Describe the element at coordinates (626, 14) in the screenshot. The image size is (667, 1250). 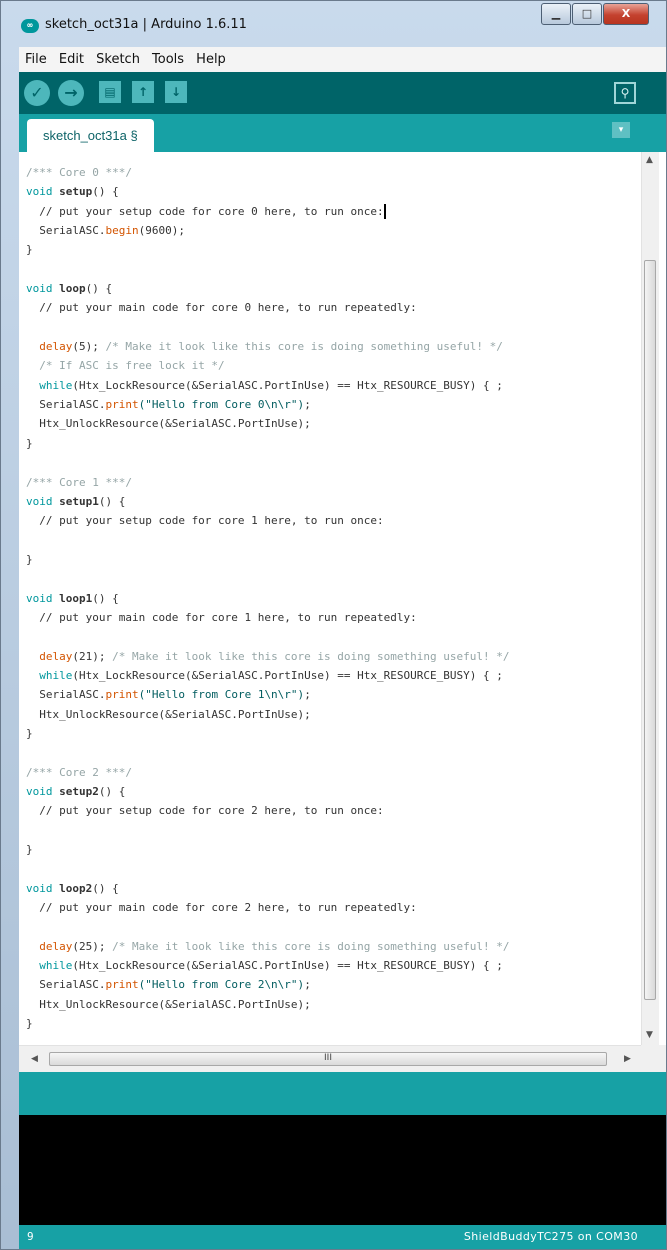
I see `close-button: X` at that location.